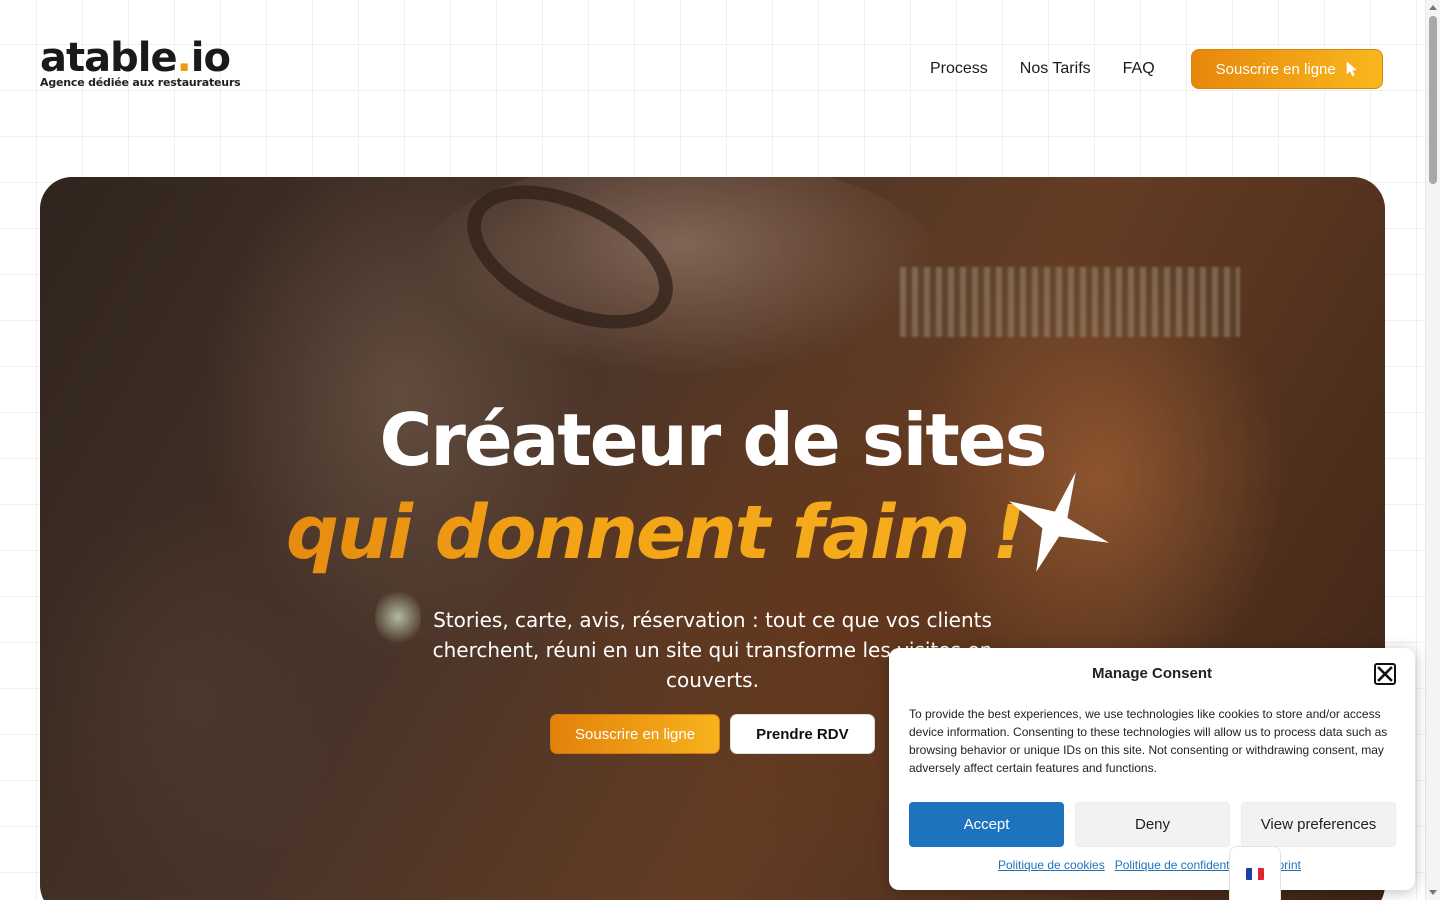 Image resolution: width=1440 pixels, height=900 pixels. What do you see at coordinates (1151, 673) in the screenshot?
I see `consent-title: Manage Consent` at bounding box center [1151, 673].